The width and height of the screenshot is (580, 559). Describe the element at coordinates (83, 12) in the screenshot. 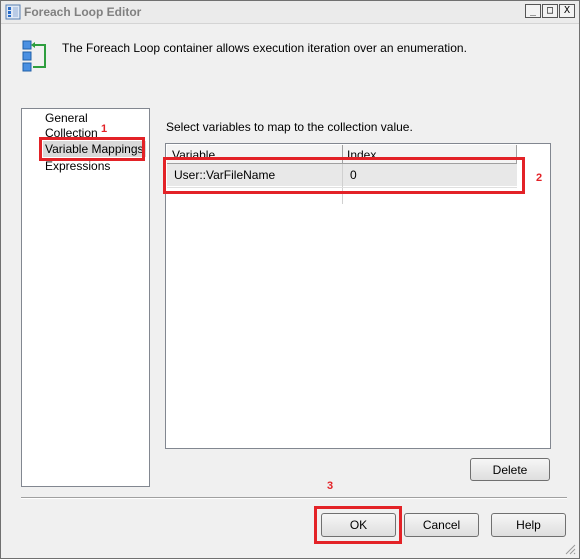

I see `window-title: Foreach Loop Editor` at that location.